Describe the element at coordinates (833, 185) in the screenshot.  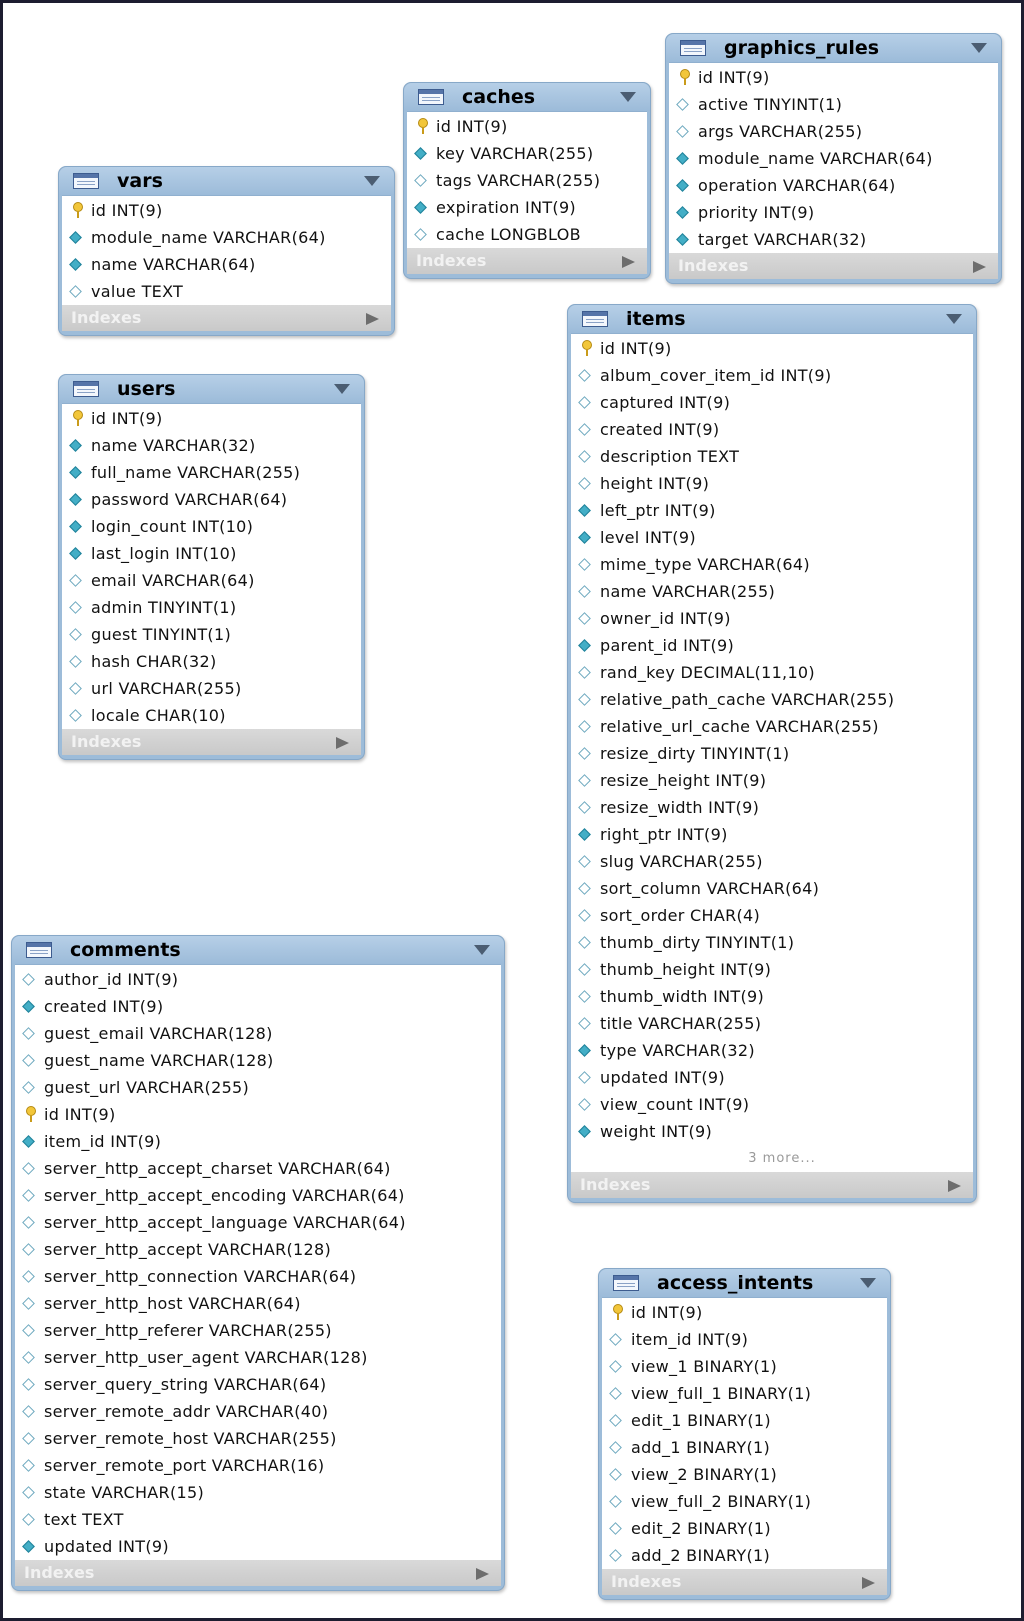
I see `column-row: operation VARCHAR(64)` at that location.